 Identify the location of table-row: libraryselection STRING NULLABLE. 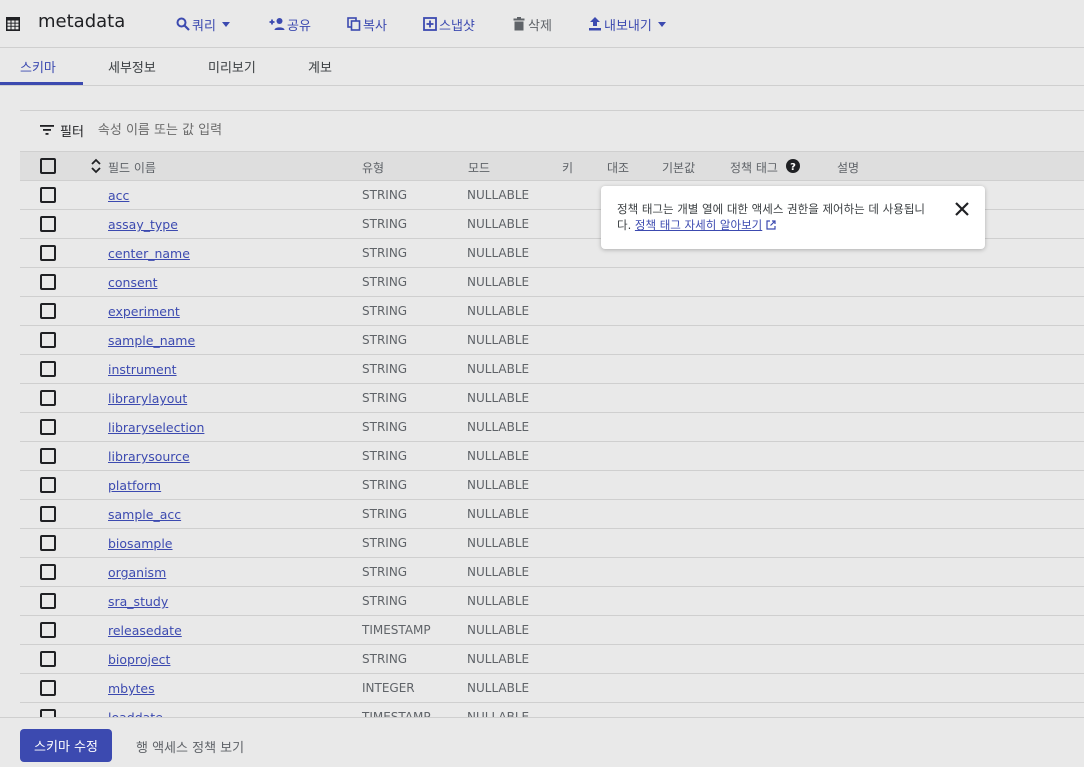
(552, 427).